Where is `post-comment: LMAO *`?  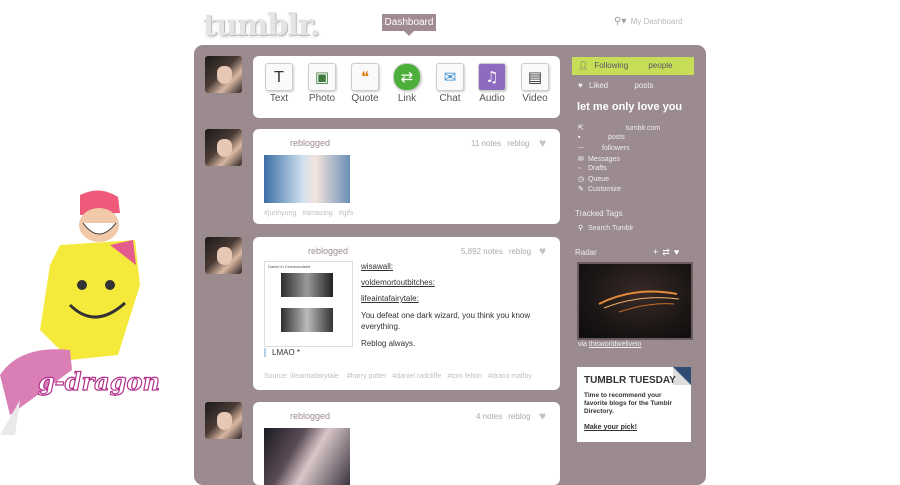 post-comment: LMAO * is located at coordinates (282, 352).